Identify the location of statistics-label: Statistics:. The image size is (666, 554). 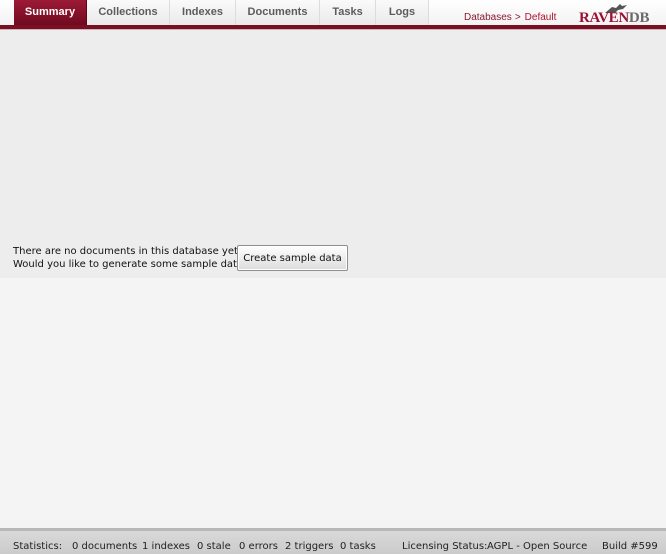
(38, 546).